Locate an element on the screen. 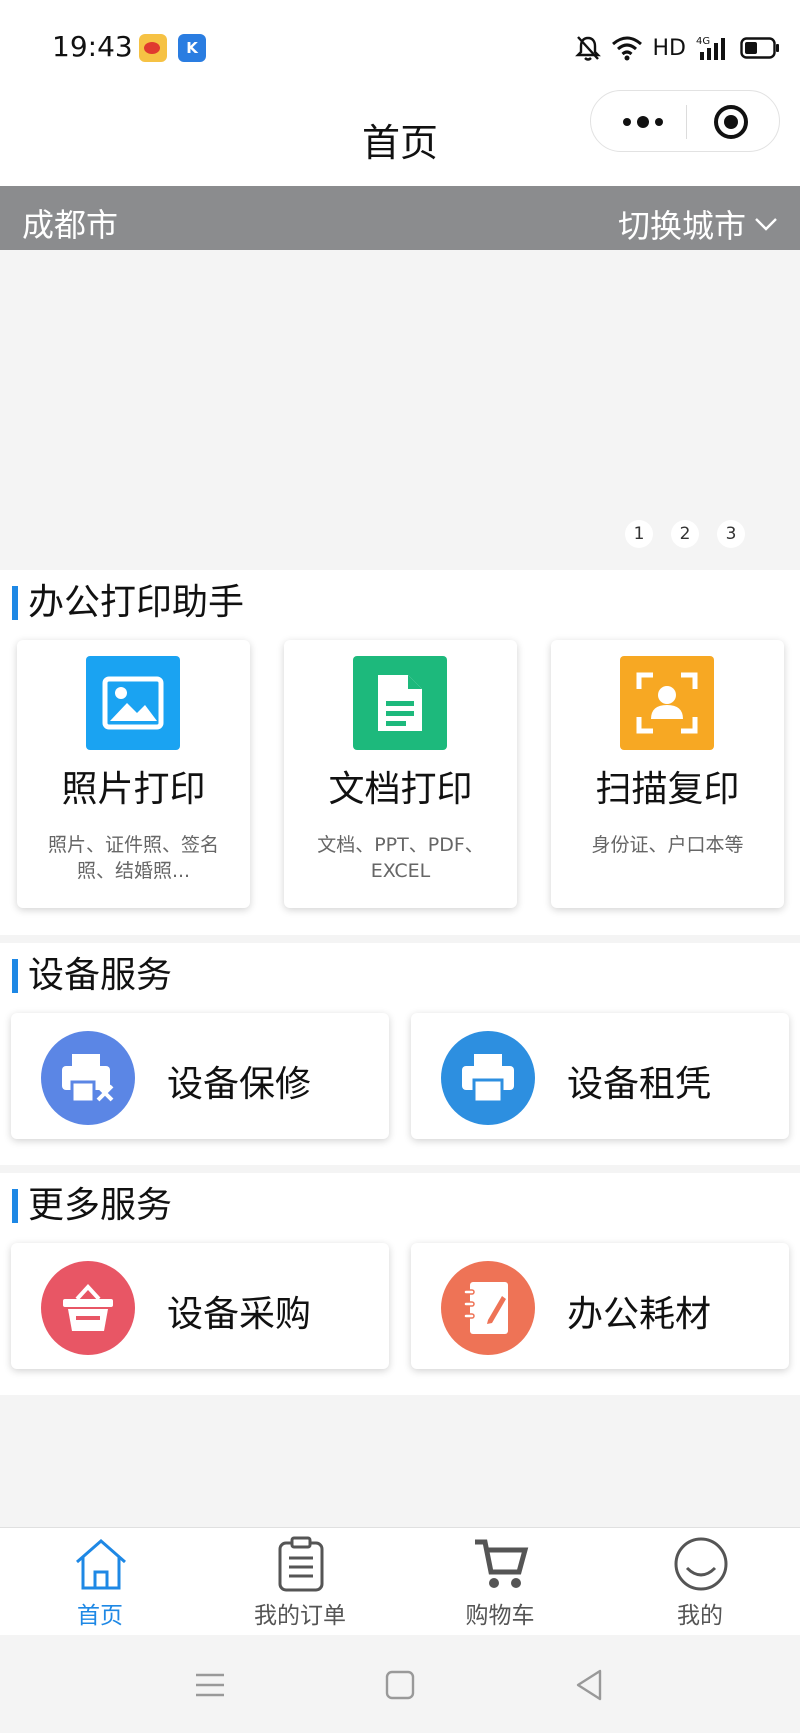  document-print-card: 文档打印 文档、PPT、PDF、EXCEL is located at coordinates (400, 774).